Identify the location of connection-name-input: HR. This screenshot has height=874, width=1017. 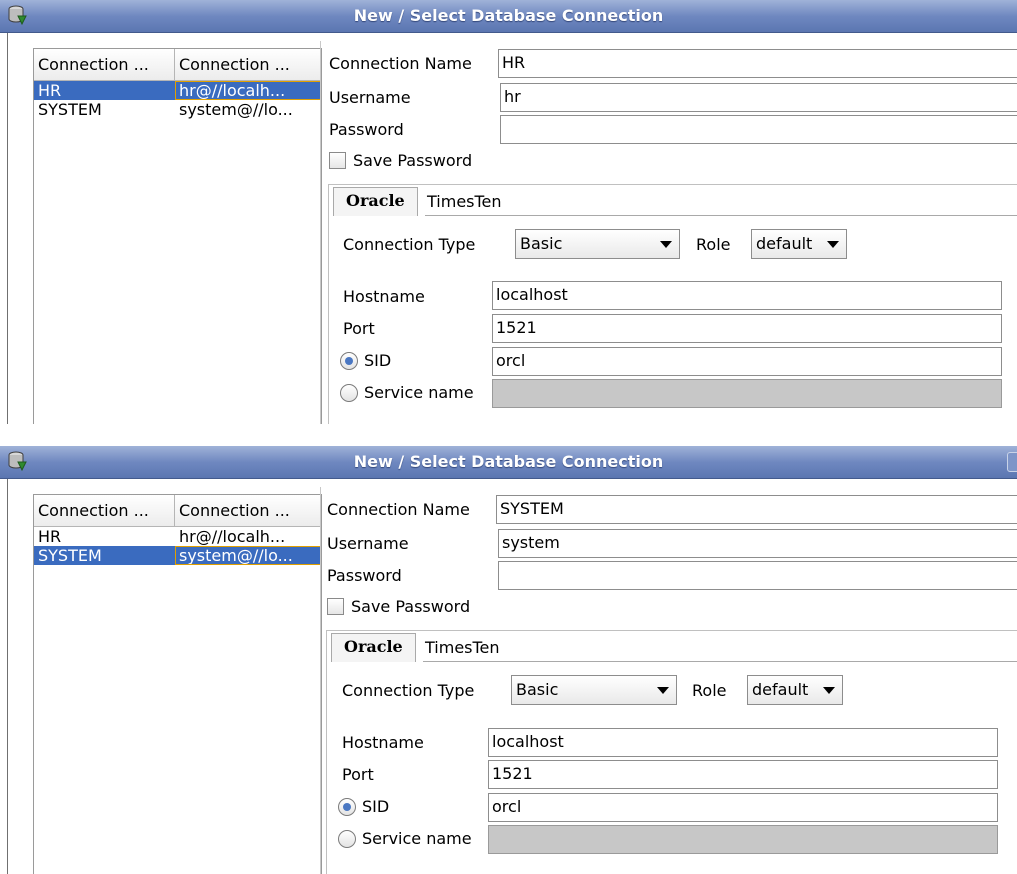
(757, 63).